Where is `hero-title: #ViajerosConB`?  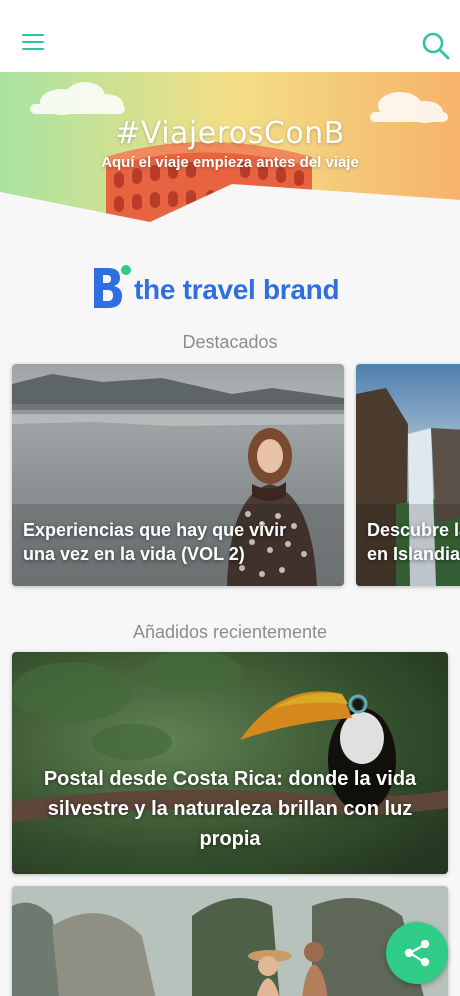 hero-title: #ViajerosConB is located at coordinates (230, 133).